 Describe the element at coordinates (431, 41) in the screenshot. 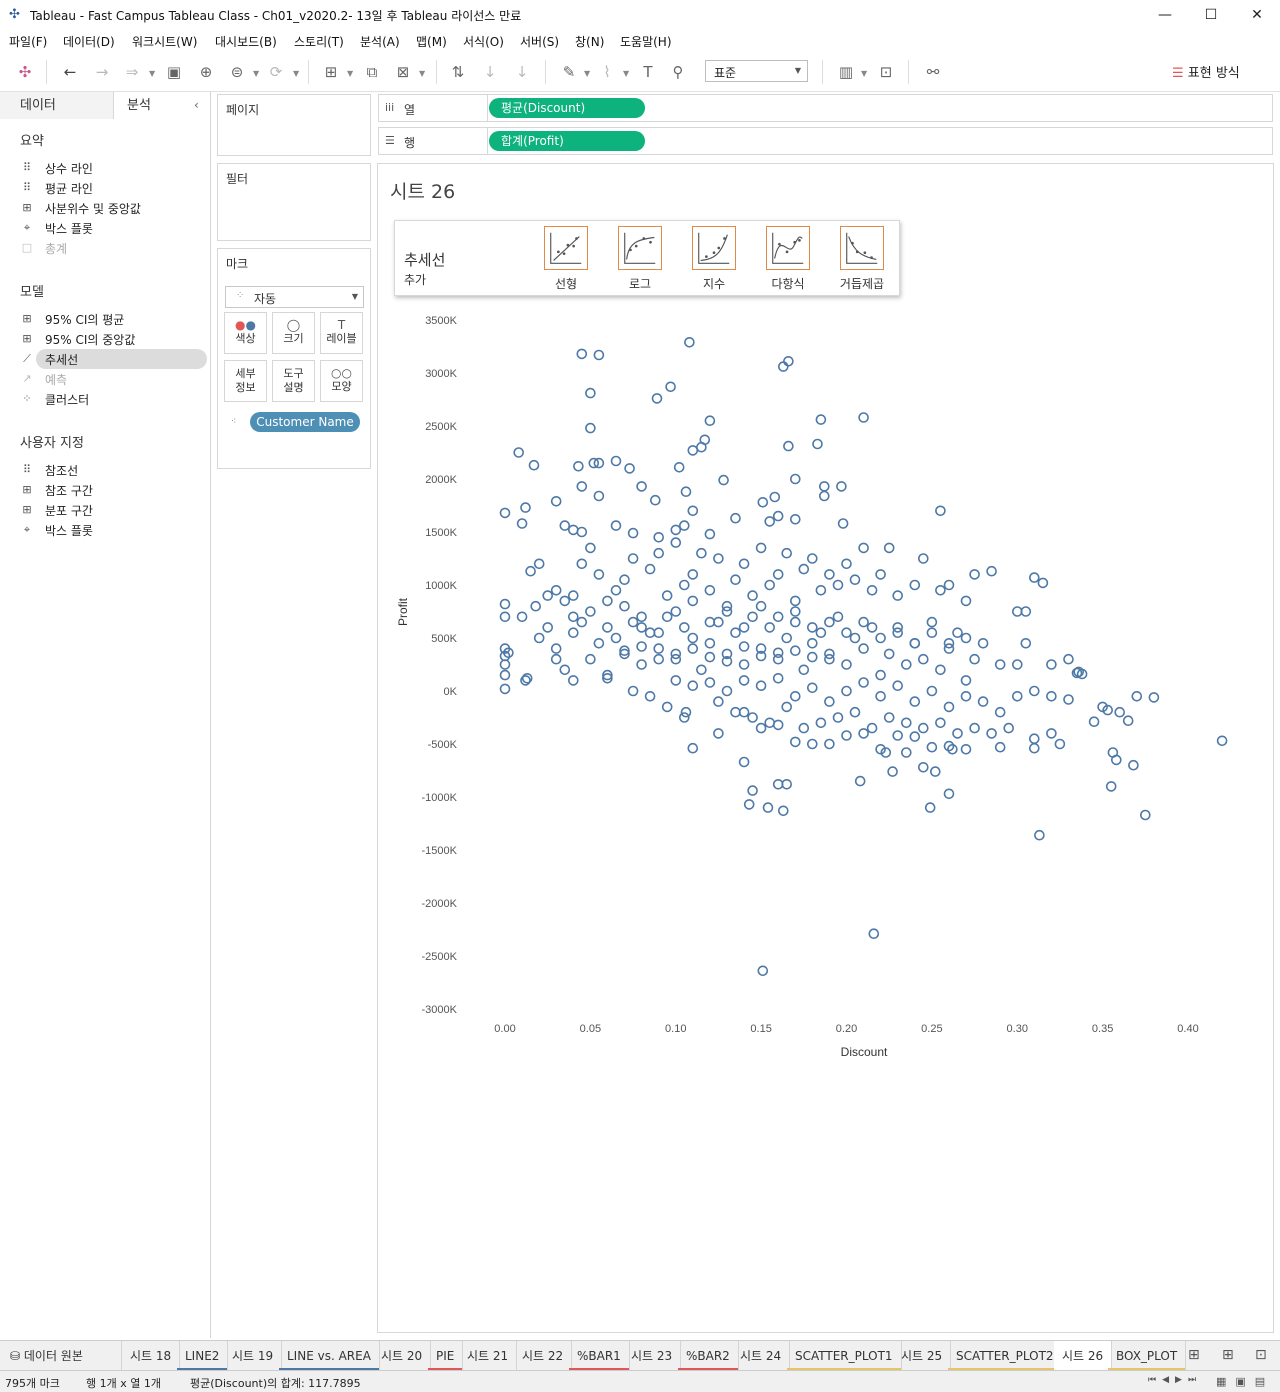

I see `menu-map: 맵(M)` at that location.